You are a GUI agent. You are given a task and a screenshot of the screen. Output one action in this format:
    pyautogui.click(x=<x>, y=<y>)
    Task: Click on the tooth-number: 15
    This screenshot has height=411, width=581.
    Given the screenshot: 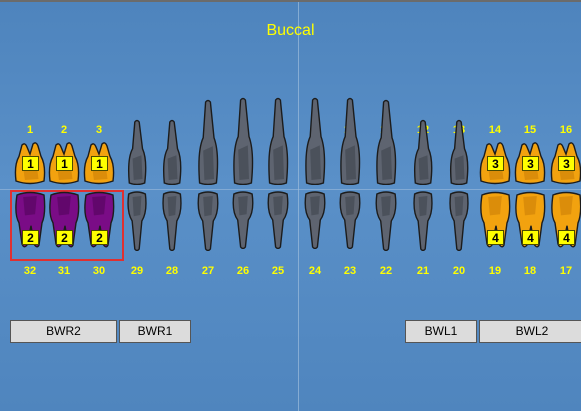 What is the action you would take?
    pyautogui.click(x=530, y=130)
    